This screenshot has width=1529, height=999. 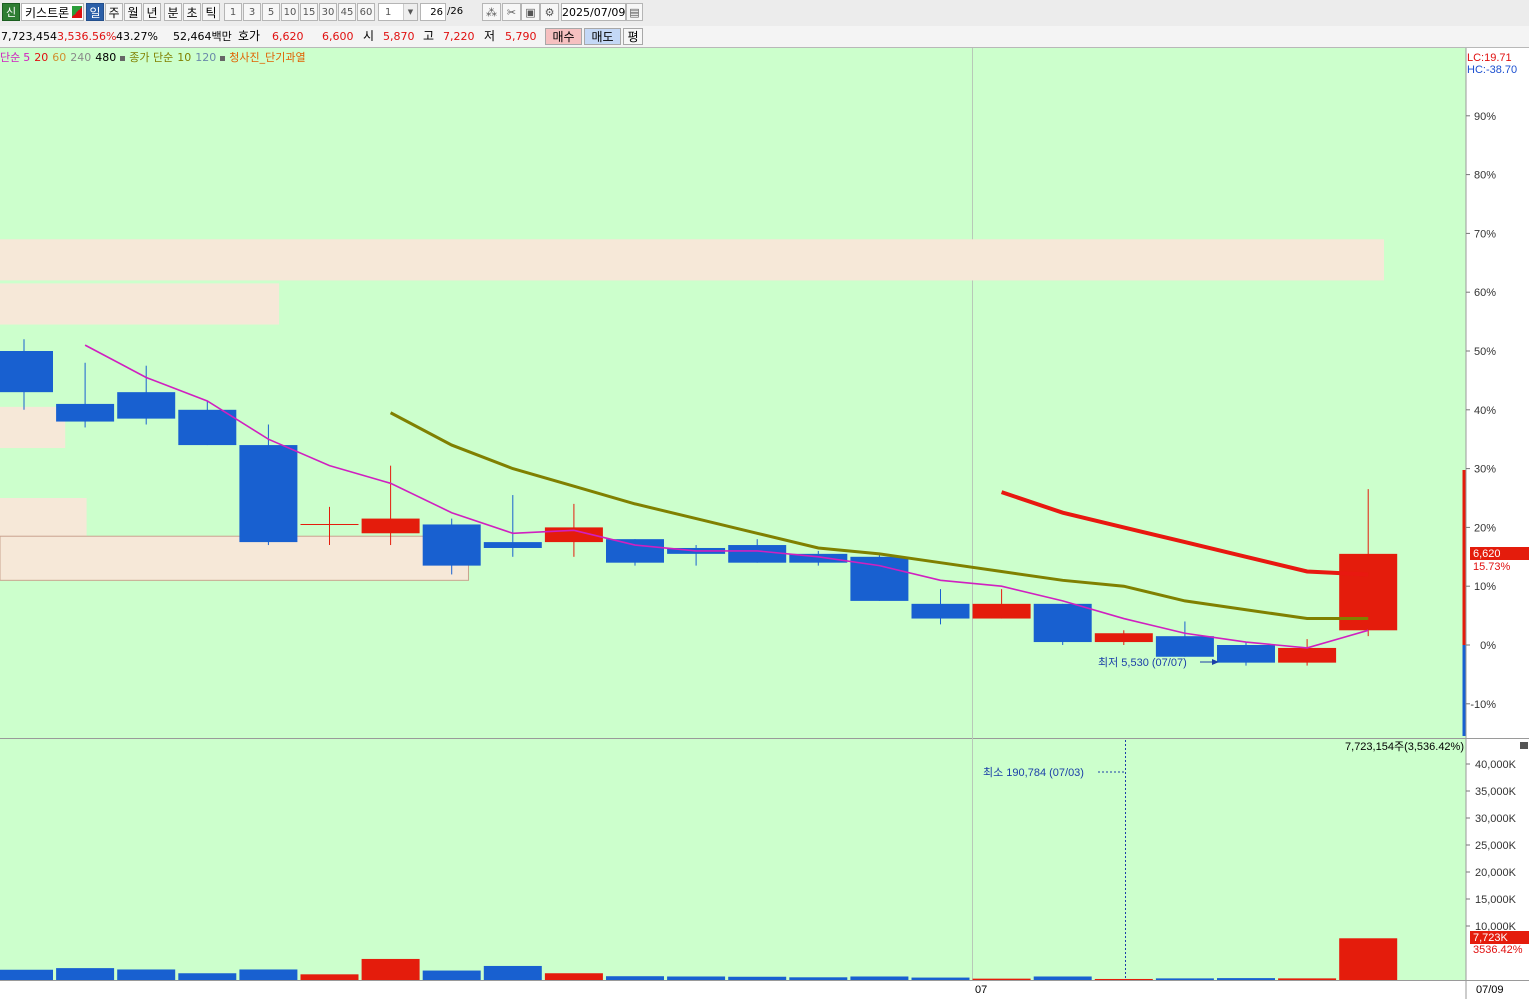 What do you see at coordinates (211, 12) in the screenshot?
I see `period-tick: 틱` at bounding box center [211, 12].